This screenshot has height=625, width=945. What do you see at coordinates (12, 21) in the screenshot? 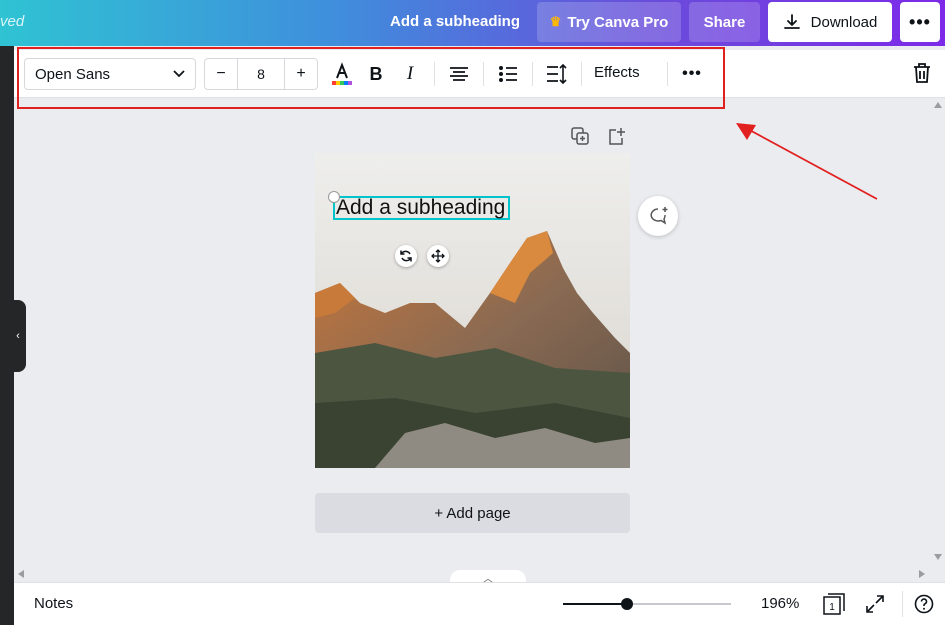
I see `save-status: ved` at bounding box center [12, 21].